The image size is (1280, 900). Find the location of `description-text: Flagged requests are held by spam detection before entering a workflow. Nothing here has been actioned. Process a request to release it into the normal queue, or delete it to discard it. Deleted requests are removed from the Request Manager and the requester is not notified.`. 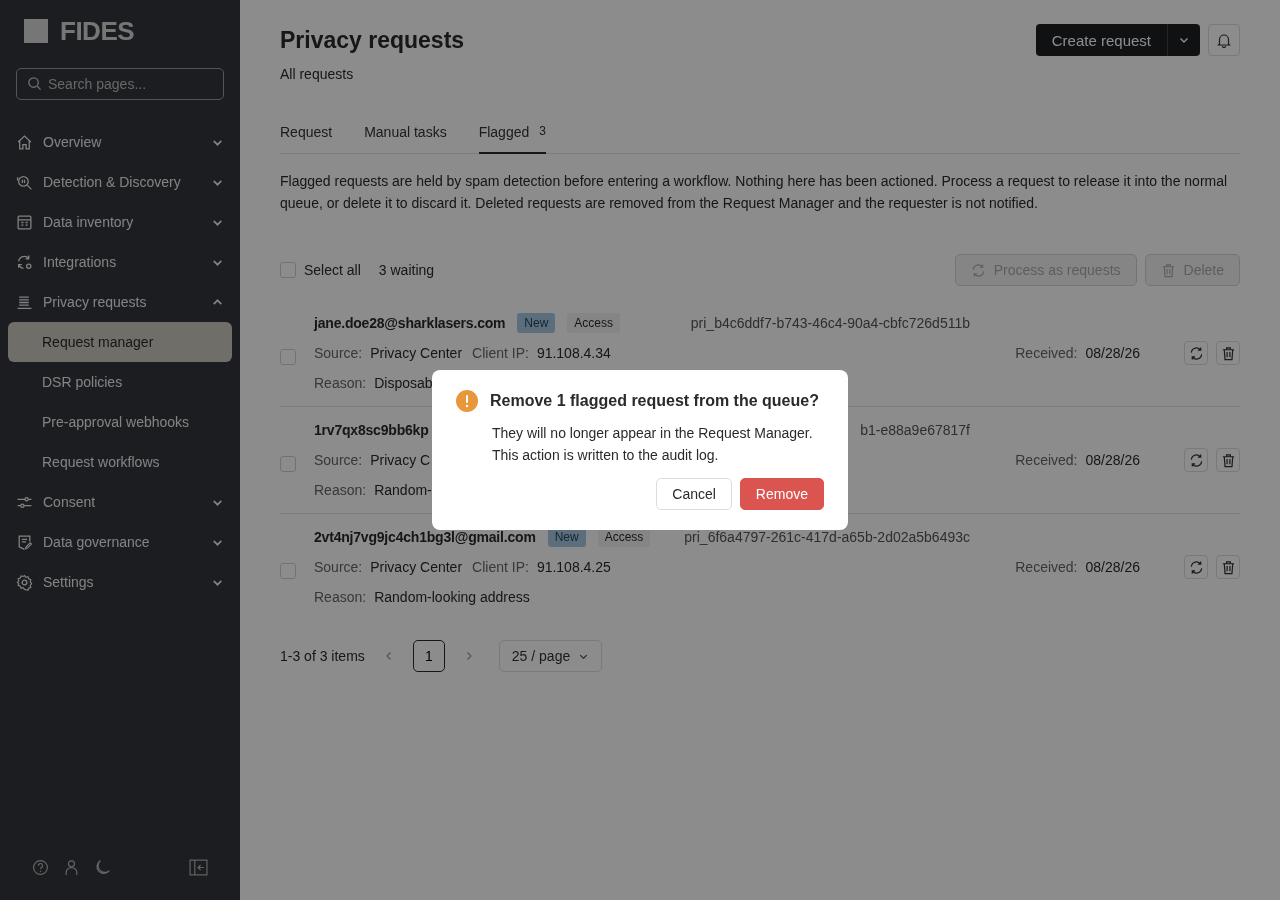

description-text: Flagged requests are held by spam detection before entering a workflow. Nothing here has been actioned. Process a request to release it into the normal queue, or delete it to discard it. Deleted requests are removed from the Request Manager and the requester is not notified. is located at coordinates (754, 192).